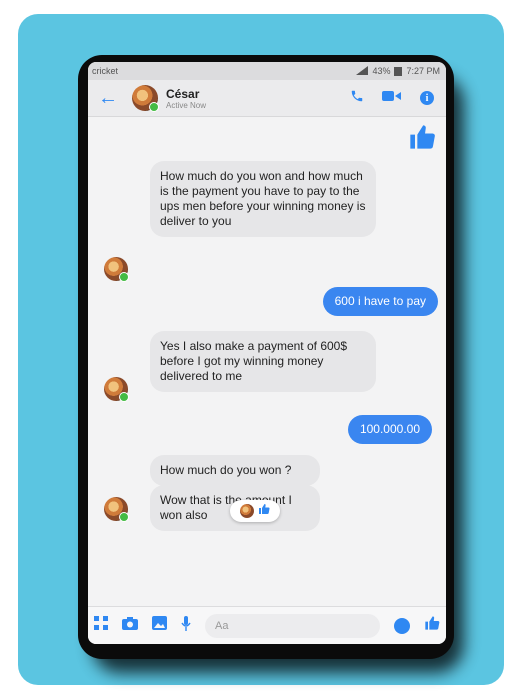  What do you see at coordinates (292, 625) in the screenshot?
I see `message-input: Aa` at bounding box center [292, 625].